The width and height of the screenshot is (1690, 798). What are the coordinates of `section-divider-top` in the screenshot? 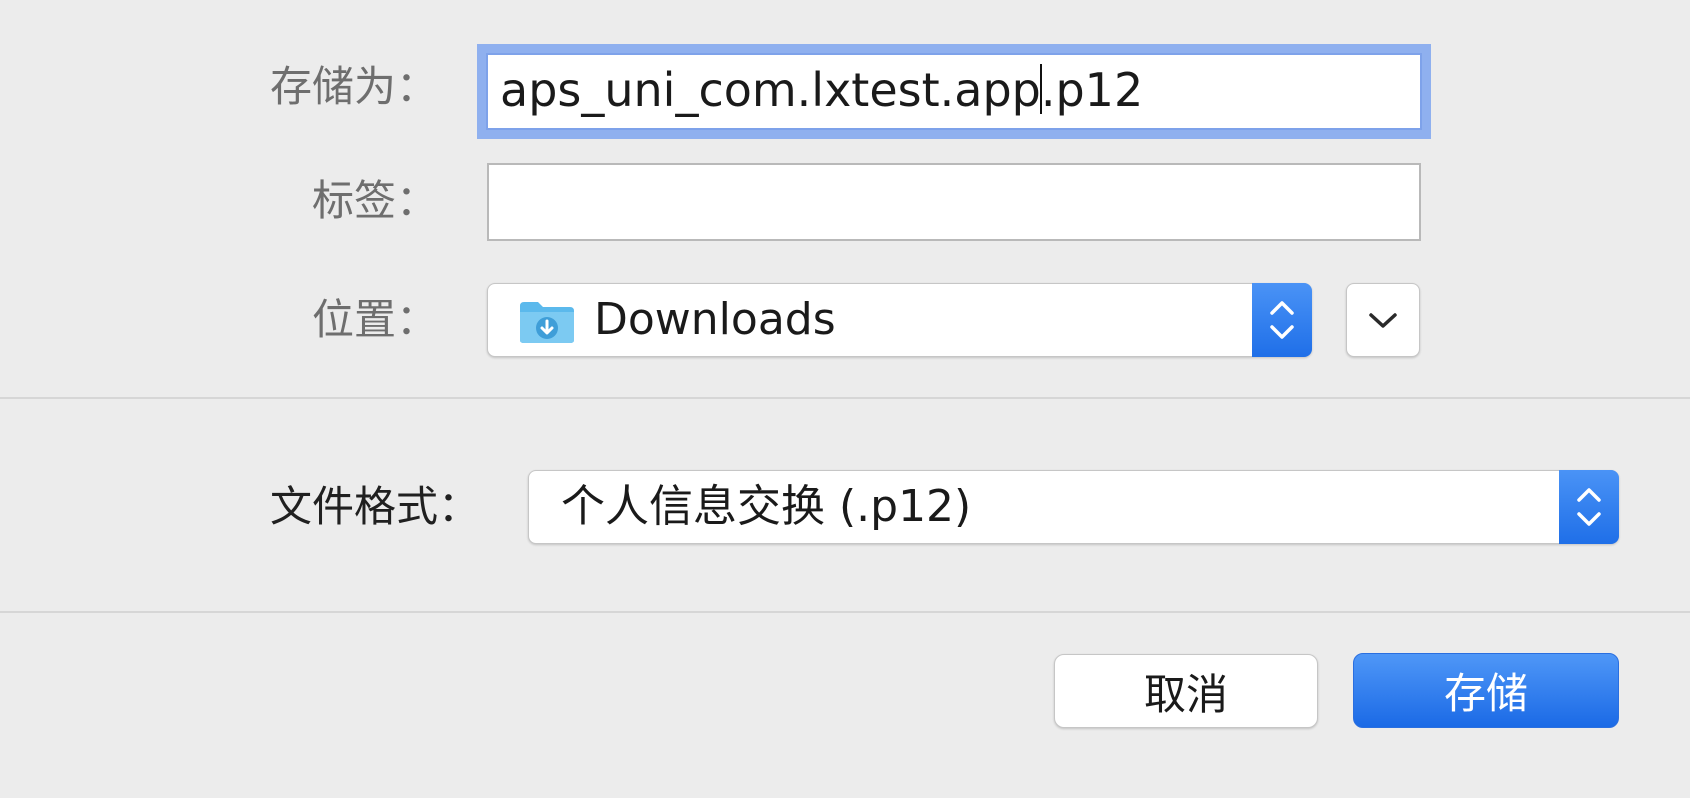 It's located at (845, 398).